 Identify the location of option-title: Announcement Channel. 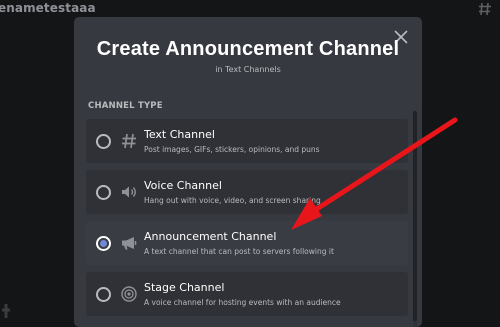
(210, 236).